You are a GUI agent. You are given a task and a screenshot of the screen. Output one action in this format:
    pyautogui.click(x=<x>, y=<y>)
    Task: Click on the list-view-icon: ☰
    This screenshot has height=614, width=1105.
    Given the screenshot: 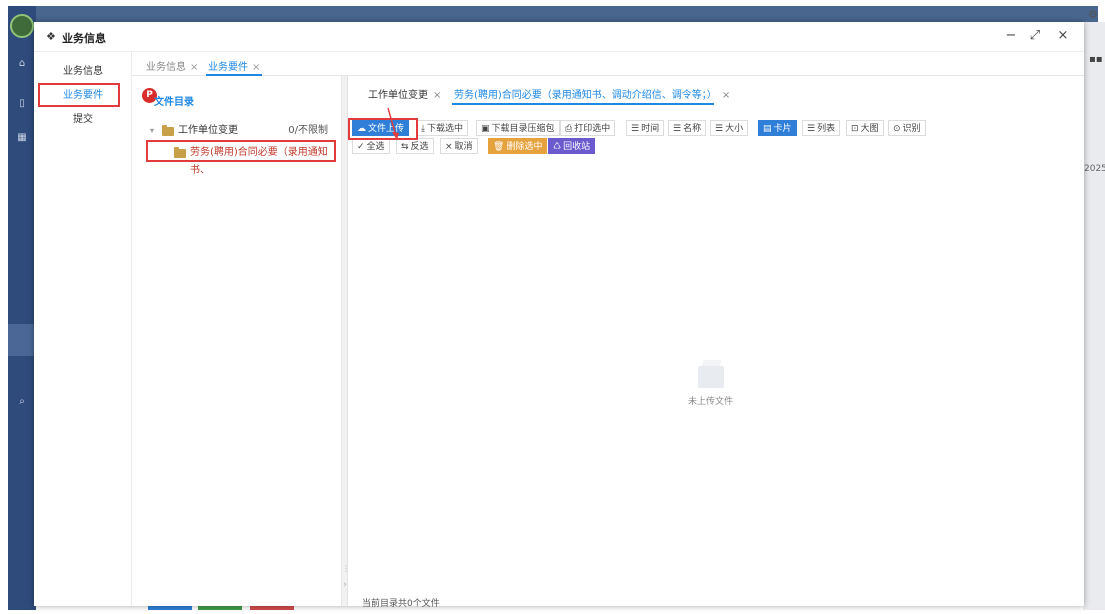 What is the action you would take?
    pyautogui.click(x=811, y=129)
    